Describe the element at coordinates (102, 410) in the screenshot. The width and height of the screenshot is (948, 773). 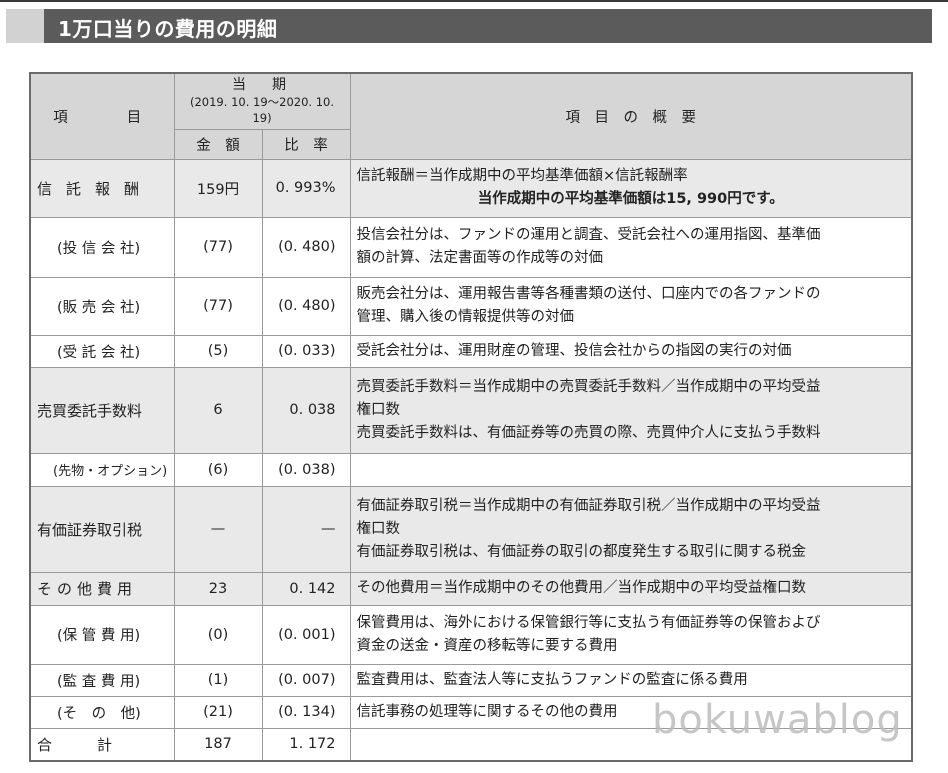
I see `row-item: 売買委託手数料` at that location.